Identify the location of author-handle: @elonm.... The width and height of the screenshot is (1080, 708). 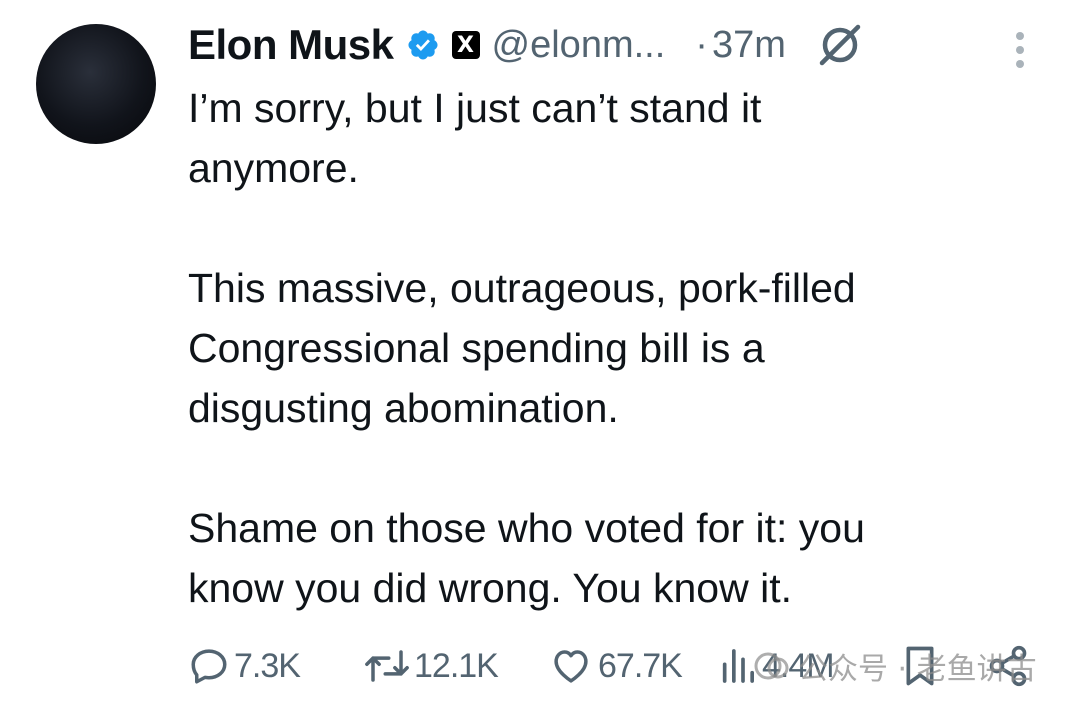
(579, 45).